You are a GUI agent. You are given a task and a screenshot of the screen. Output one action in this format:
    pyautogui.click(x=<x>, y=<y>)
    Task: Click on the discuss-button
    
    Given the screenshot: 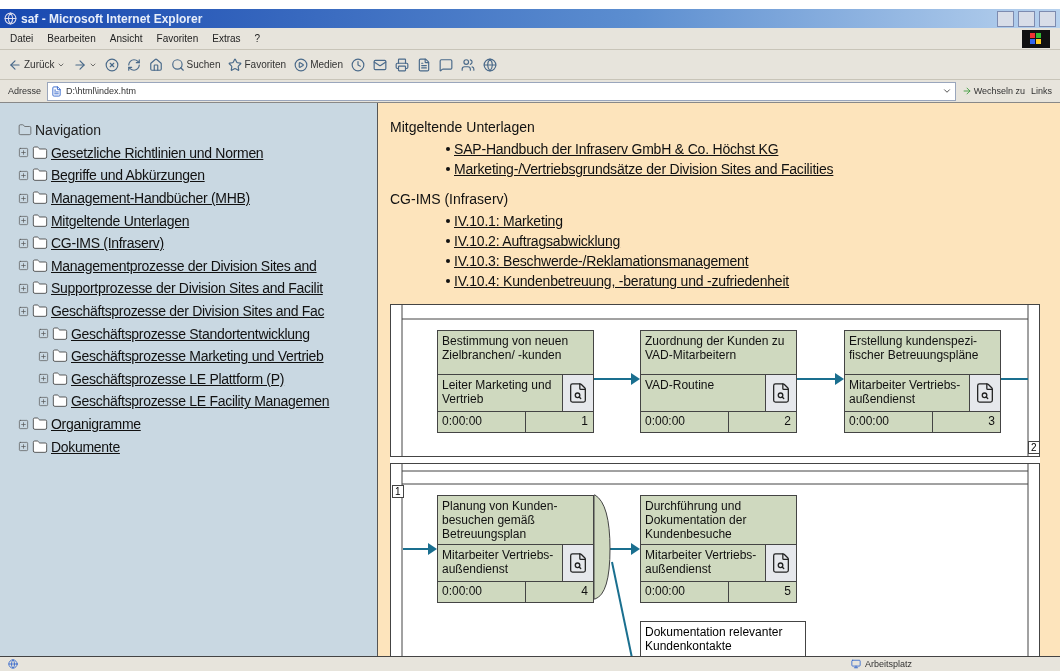 What is the action you would take?
    pyautogui.click(x=446, y=64)
    